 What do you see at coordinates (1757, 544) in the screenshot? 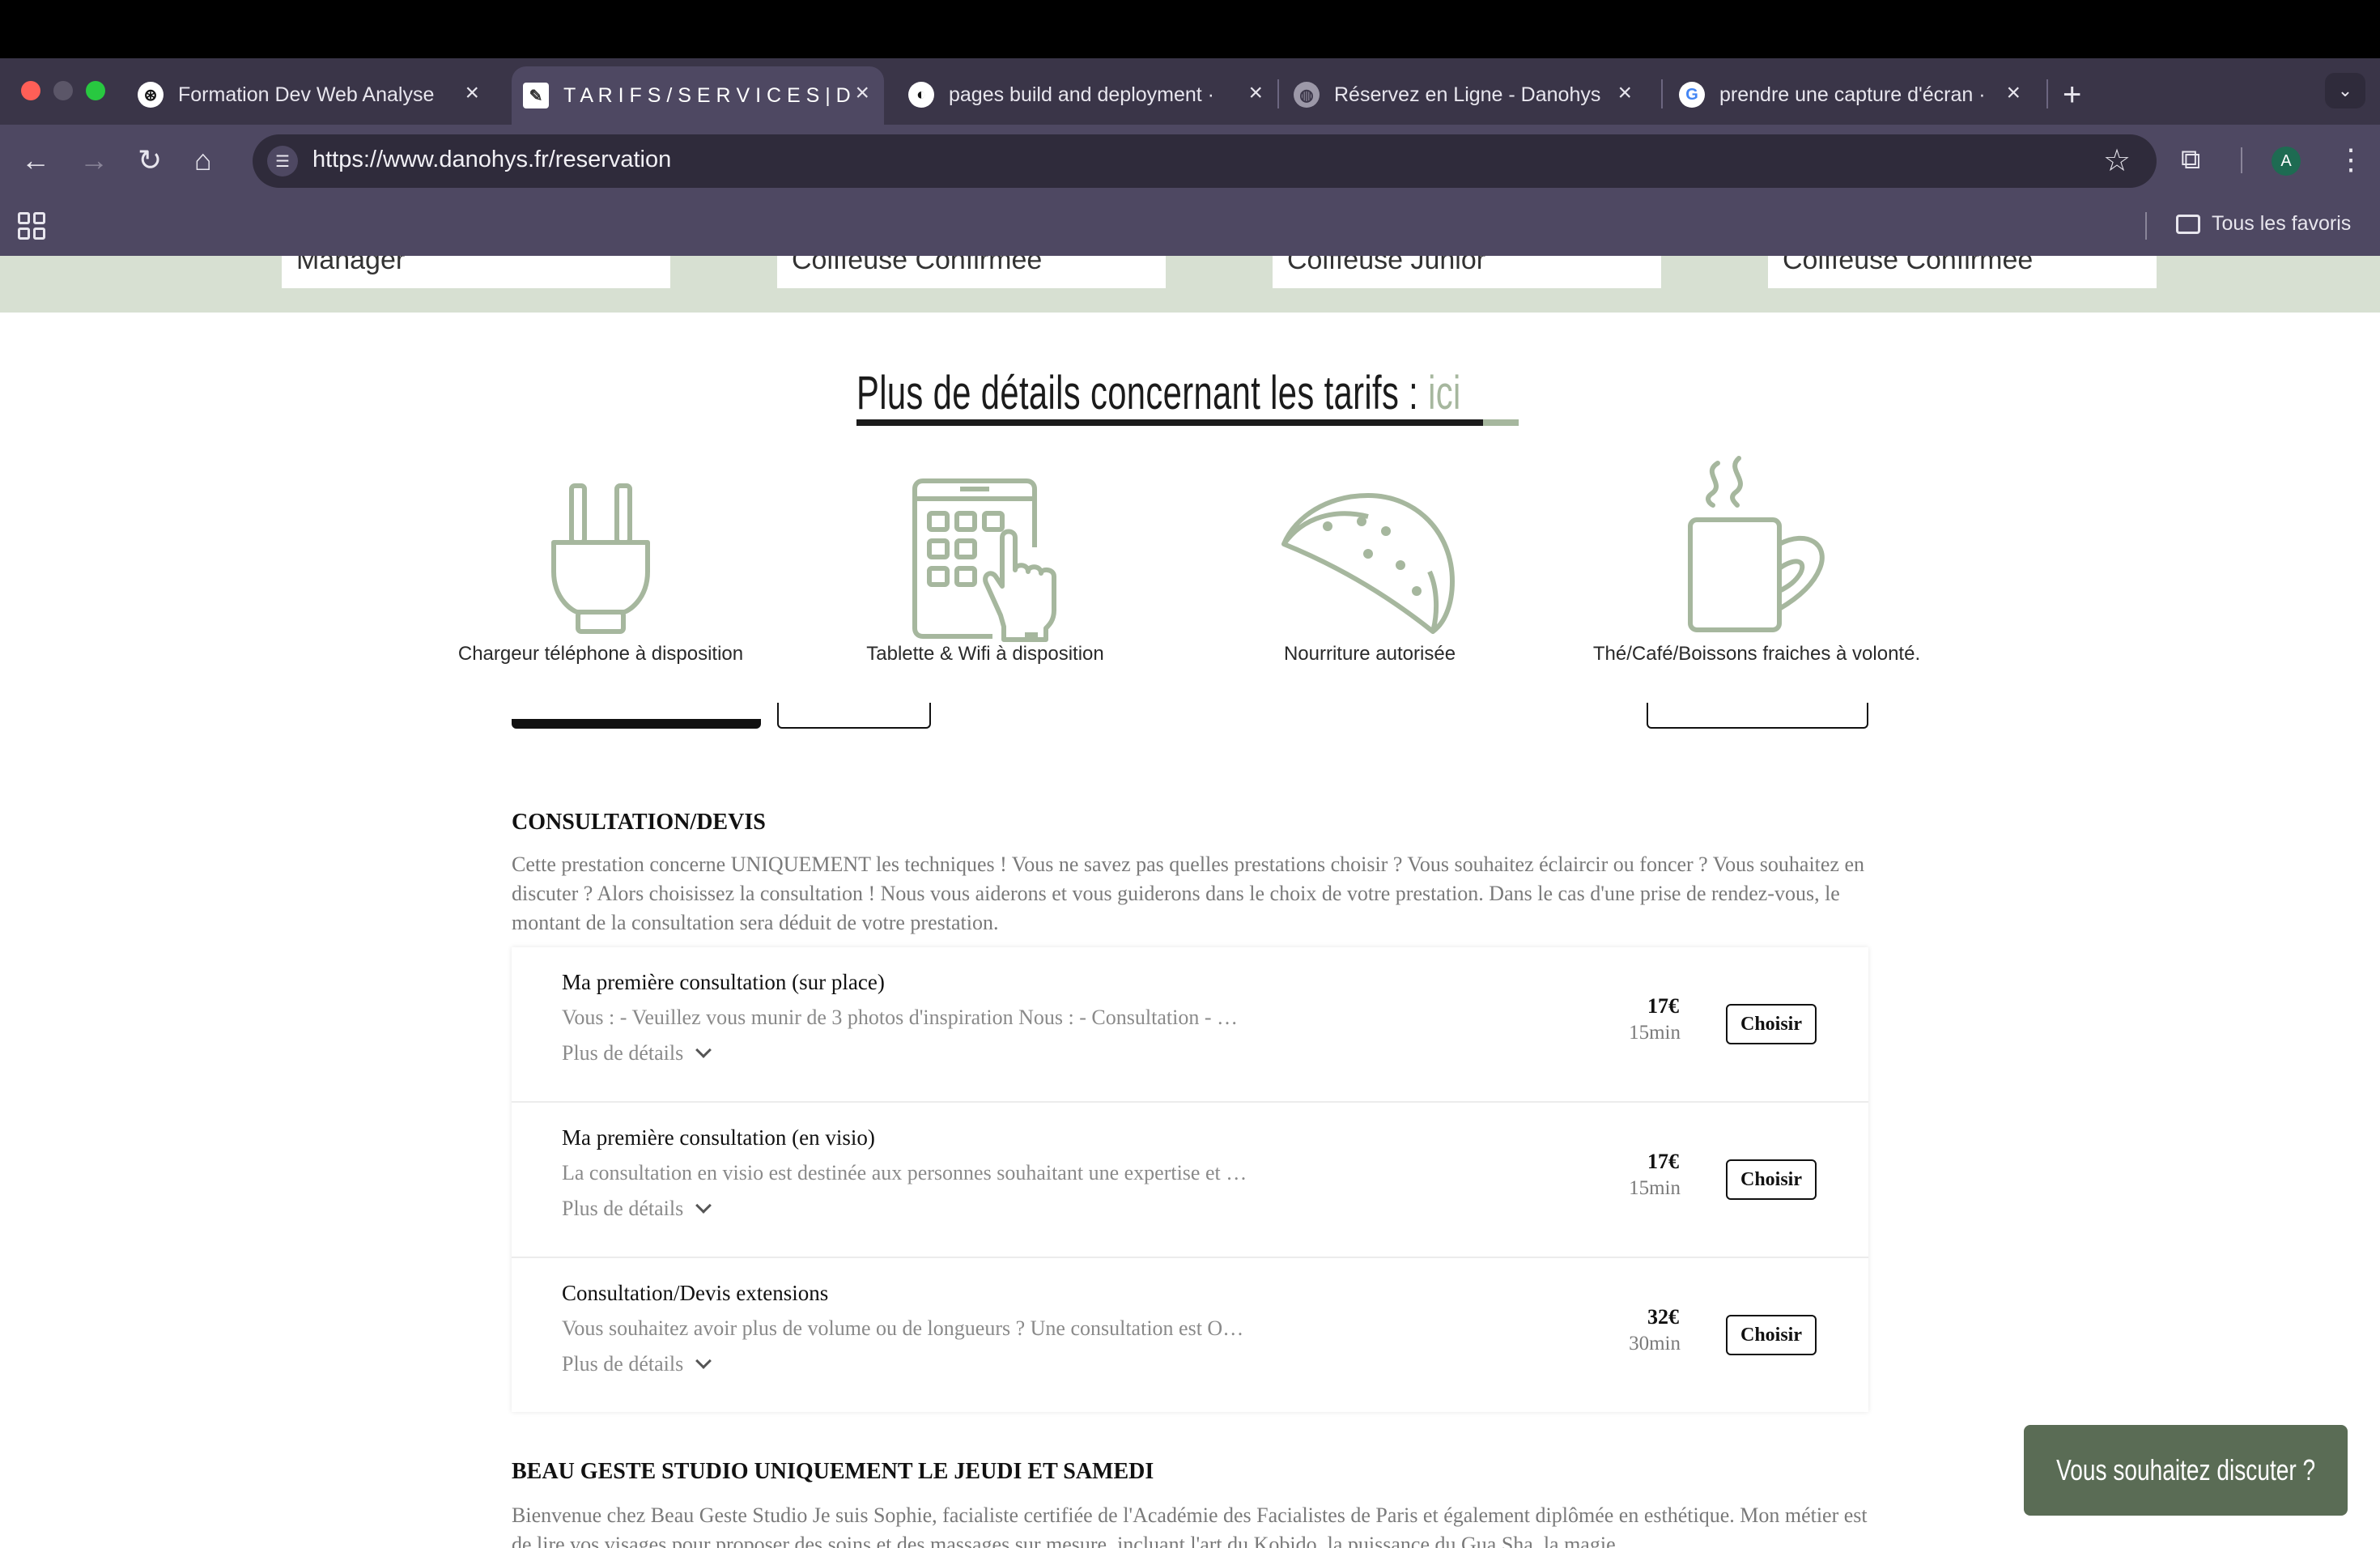
I see `coffee-mug-icon` at bounding box center [1757, 544].